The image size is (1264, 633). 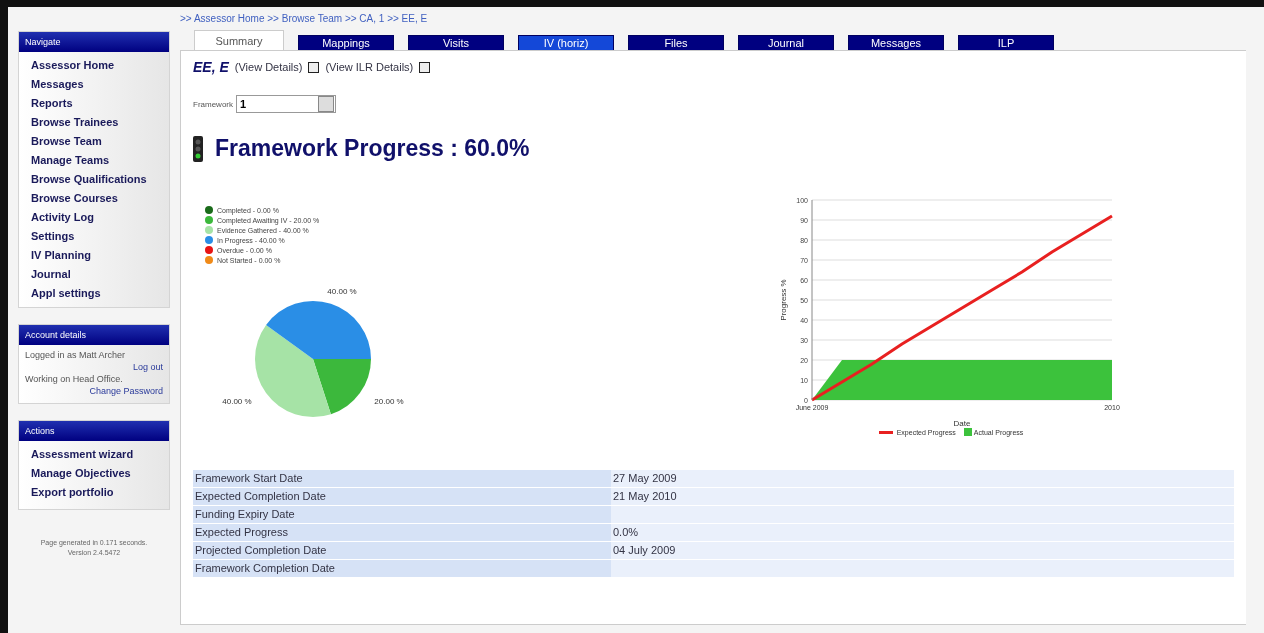 What do you see at coordinates (402, 550) in the screenshot?
I see `detail-label: Projected Completion Date` at bounding box center [402, 550].